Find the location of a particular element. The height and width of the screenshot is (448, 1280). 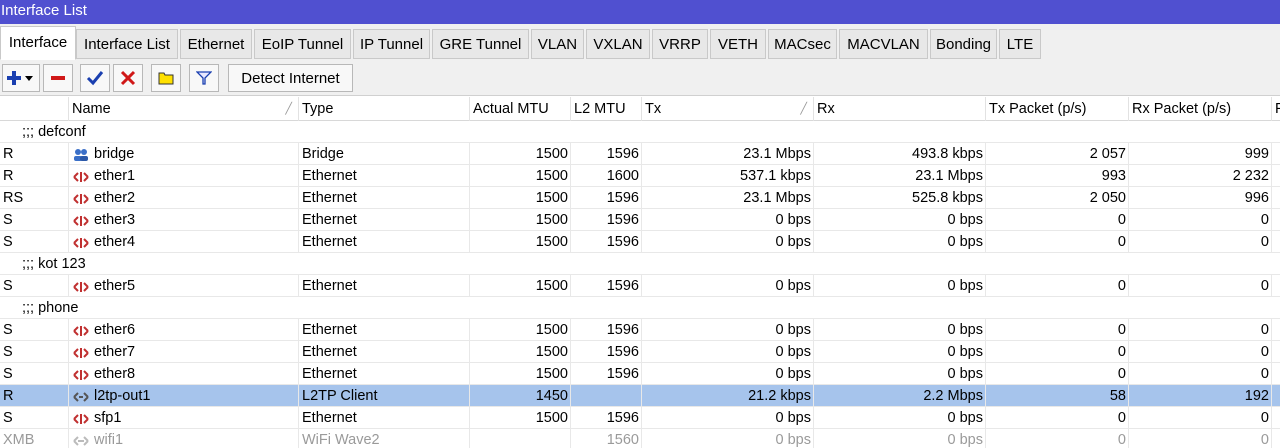

tab-lte: LTE is located at coordinates (1020, 44).